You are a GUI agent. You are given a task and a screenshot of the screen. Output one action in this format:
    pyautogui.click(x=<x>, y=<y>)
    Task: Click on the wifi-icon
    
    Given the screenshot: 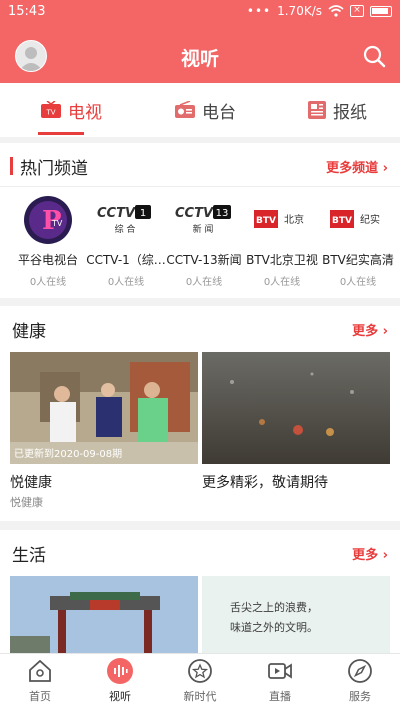 What is the action you would take?
    pyautogui.click(x=336, y=11)
    